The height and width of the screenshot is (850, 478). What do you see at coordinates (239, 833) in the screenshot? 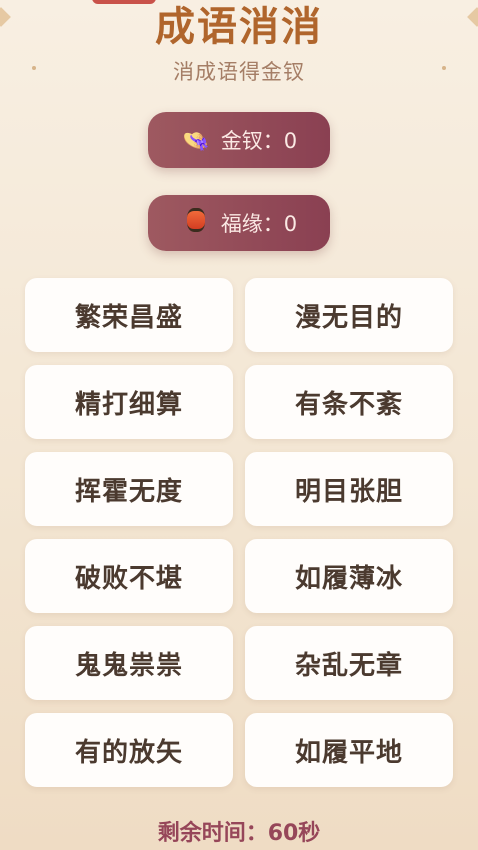
I see `remaining-time: 剩余时间：60秒` at bounding box center [239, 833].